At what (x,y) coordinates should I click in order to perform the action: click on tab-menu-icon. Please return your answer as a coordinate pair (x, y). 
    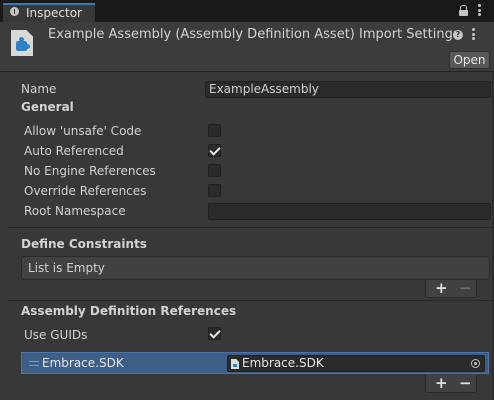
    Looking at the image, I should click on (479, 10).